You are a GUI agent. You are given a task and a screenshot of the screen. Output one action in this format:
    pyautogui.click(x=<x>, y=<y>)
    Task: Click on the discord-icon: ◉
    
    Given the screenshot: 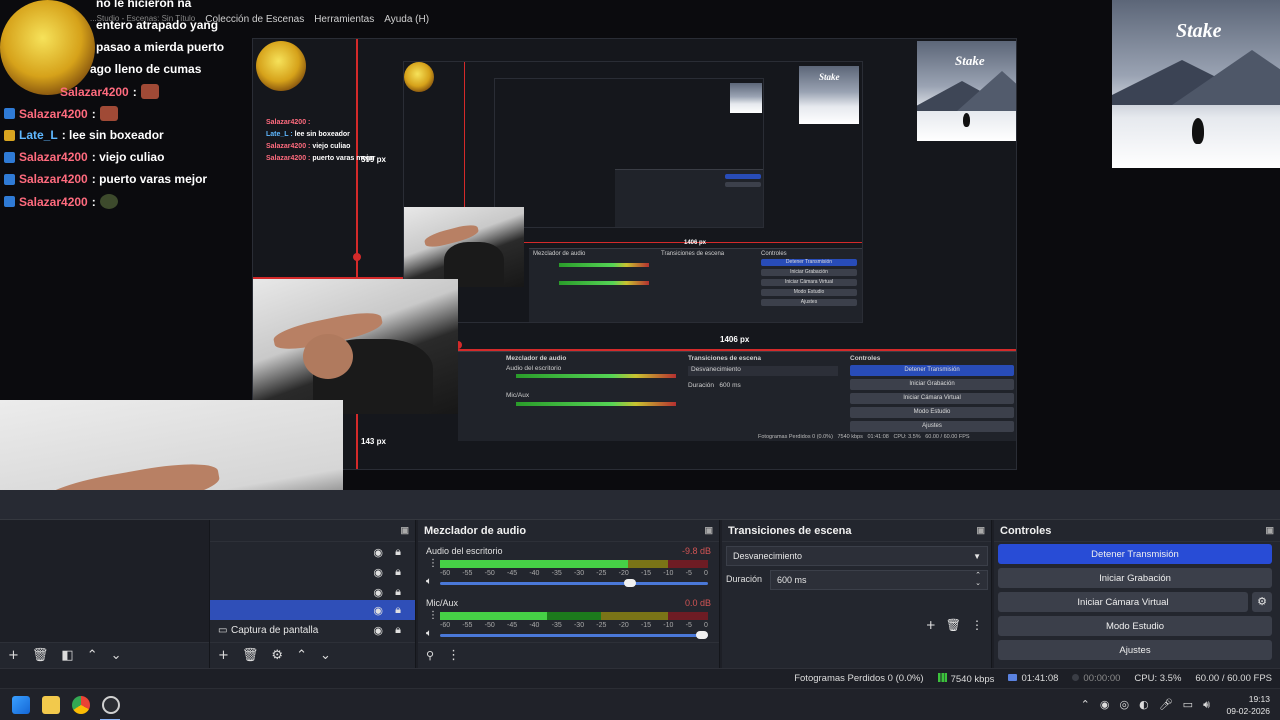 What is the action you would take?
    pyautogui.click(x=1105, y=705)
    